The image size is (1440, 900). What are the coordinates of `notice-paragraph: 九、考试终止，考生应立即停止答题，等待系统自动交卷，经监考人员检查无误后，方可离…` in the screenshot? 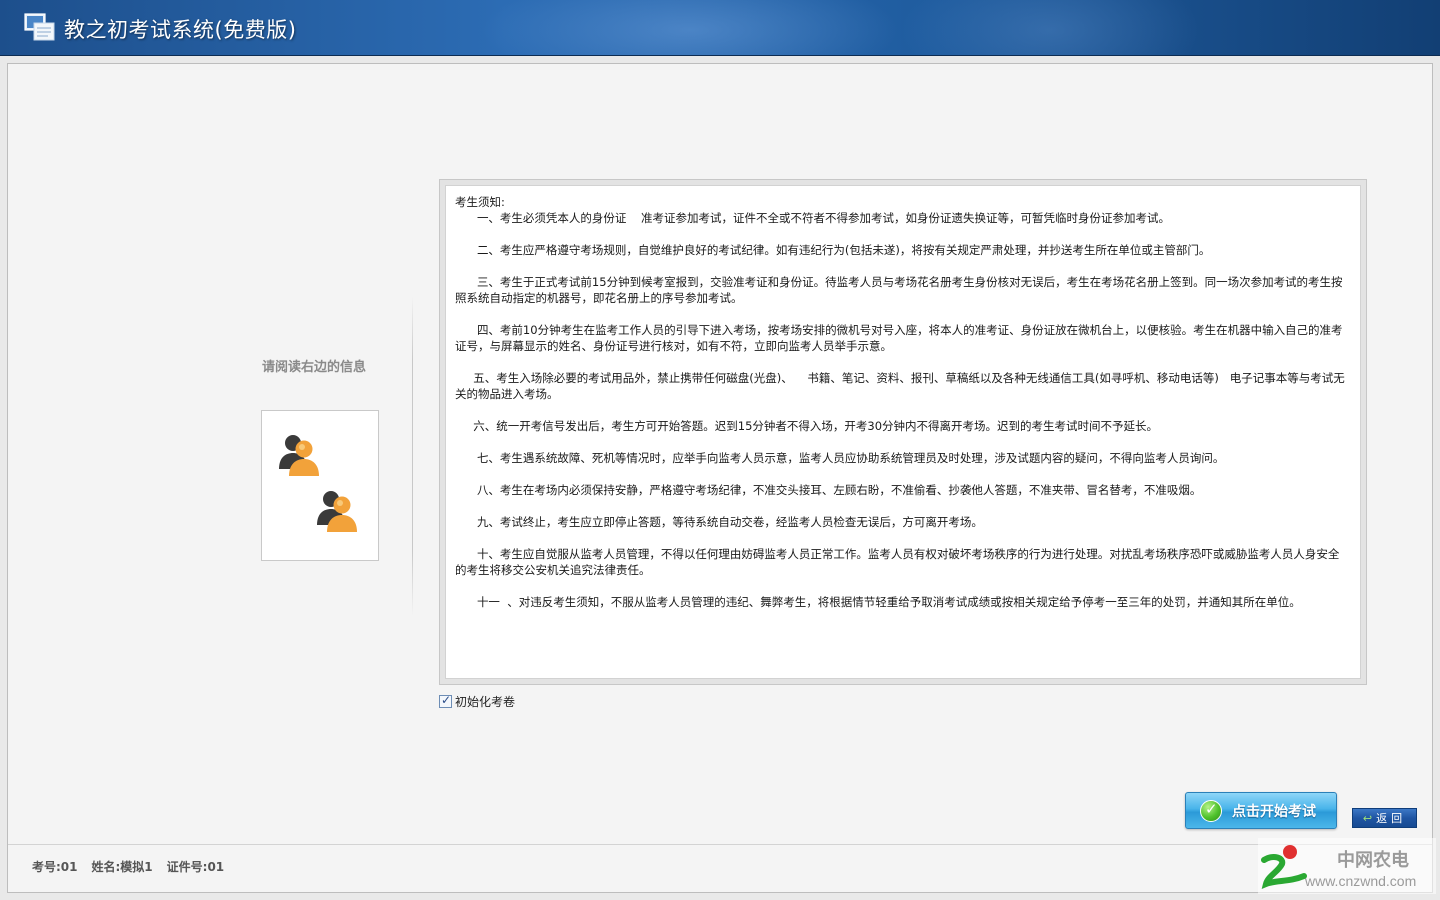 It's located at (719, 522).